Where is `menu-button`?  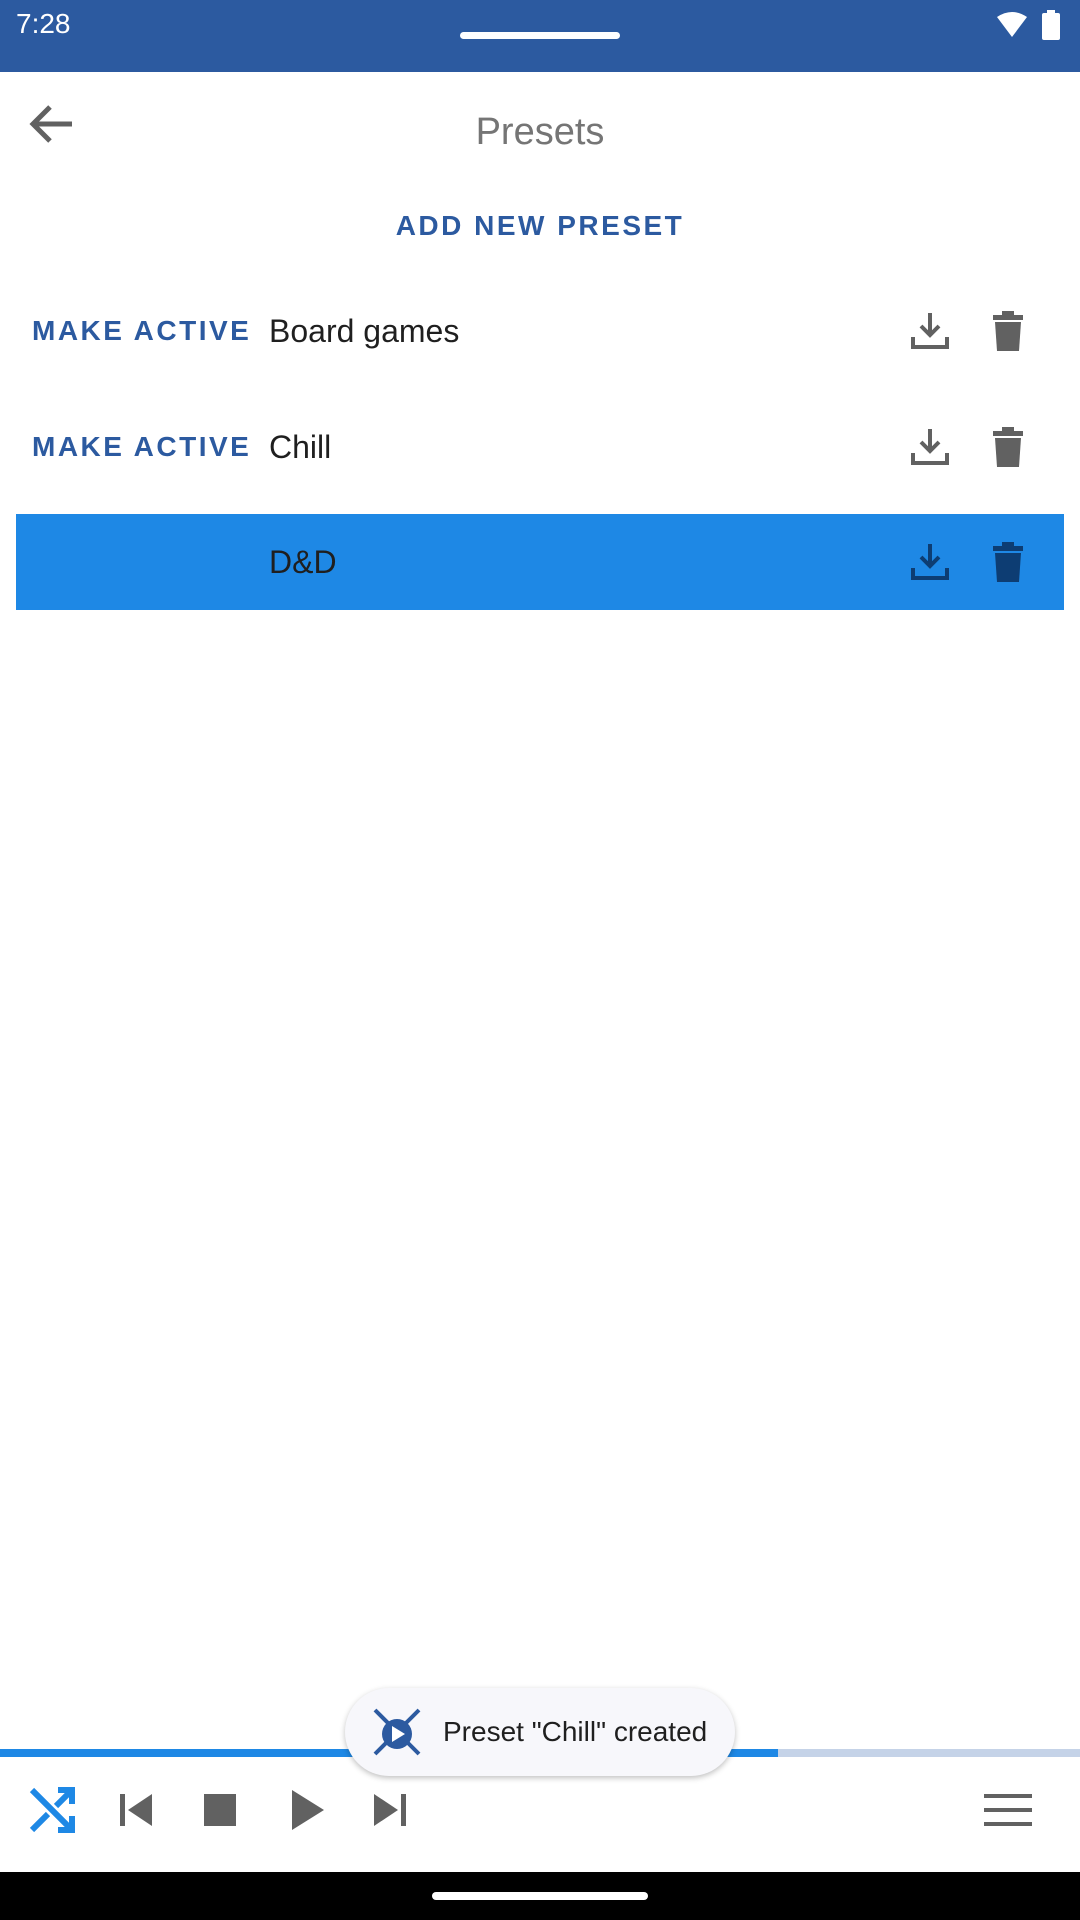 menu-button is located at coordinates (1008, 1810).